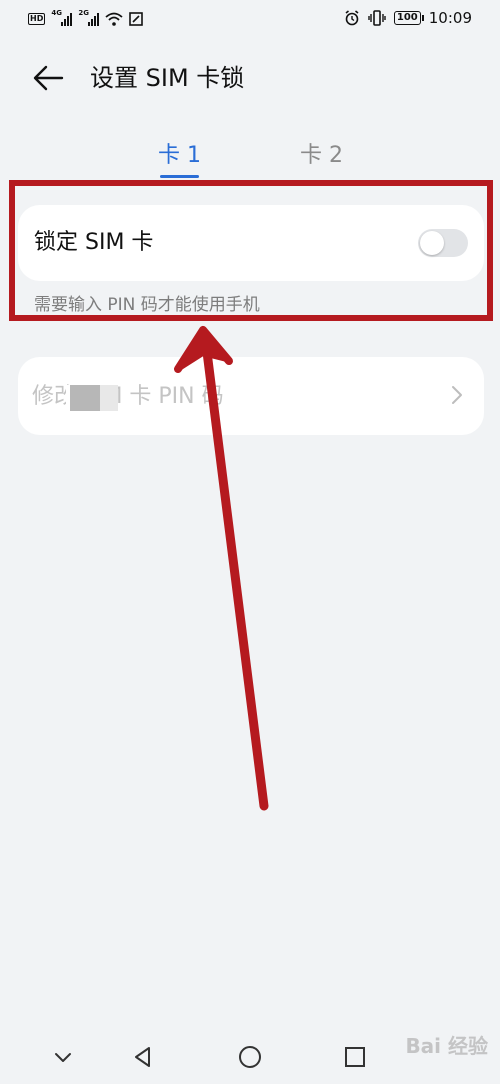  What do you see at coordinates (56, 13) in the screenshot?
I see `sim1-network-label: 4G` at bounding box center [56, 13].